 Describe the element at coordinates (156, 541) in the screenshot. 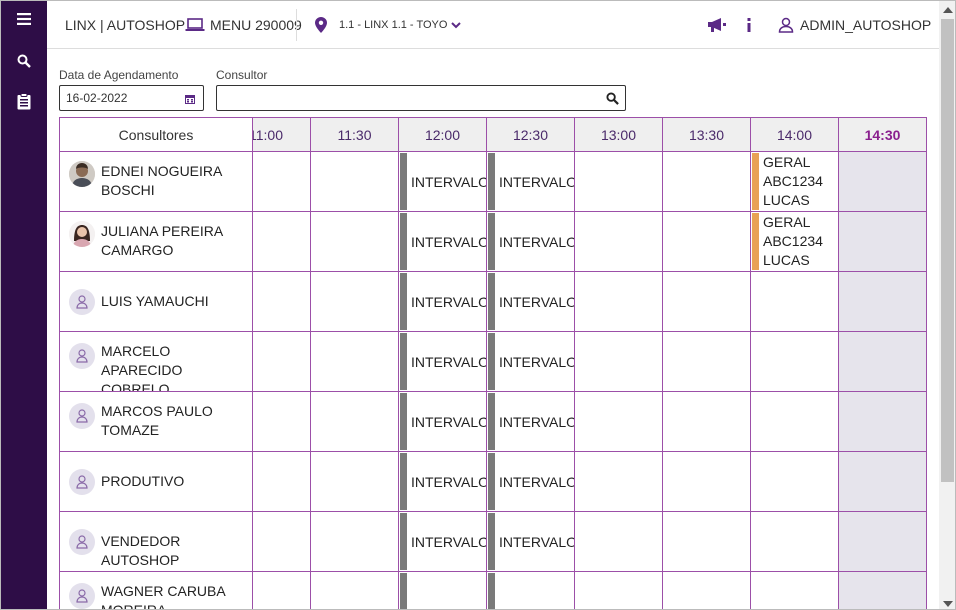

I see `consultant-cell: VENDEDOR AUTOSHOP` at that location.